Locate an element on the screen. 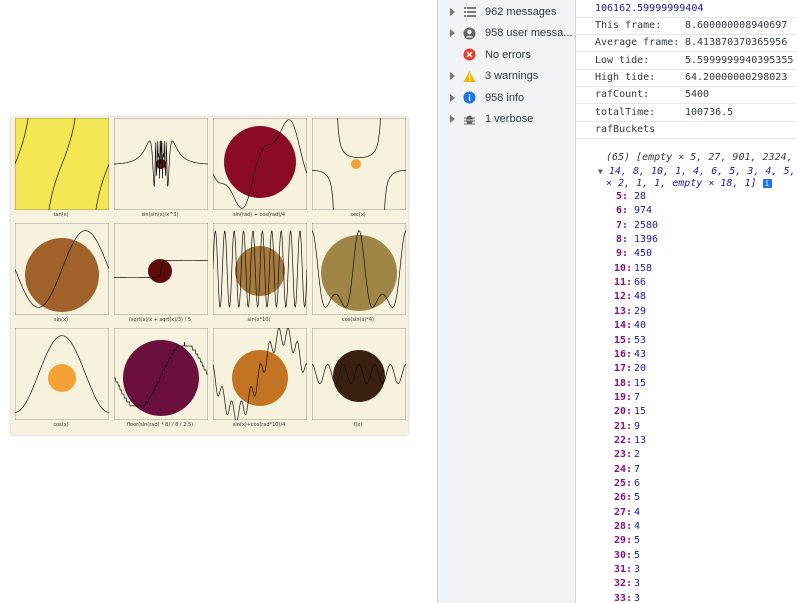 This screenshot has width=797, height=603. stat-key: This frame: is located at coordinates (628, 25).